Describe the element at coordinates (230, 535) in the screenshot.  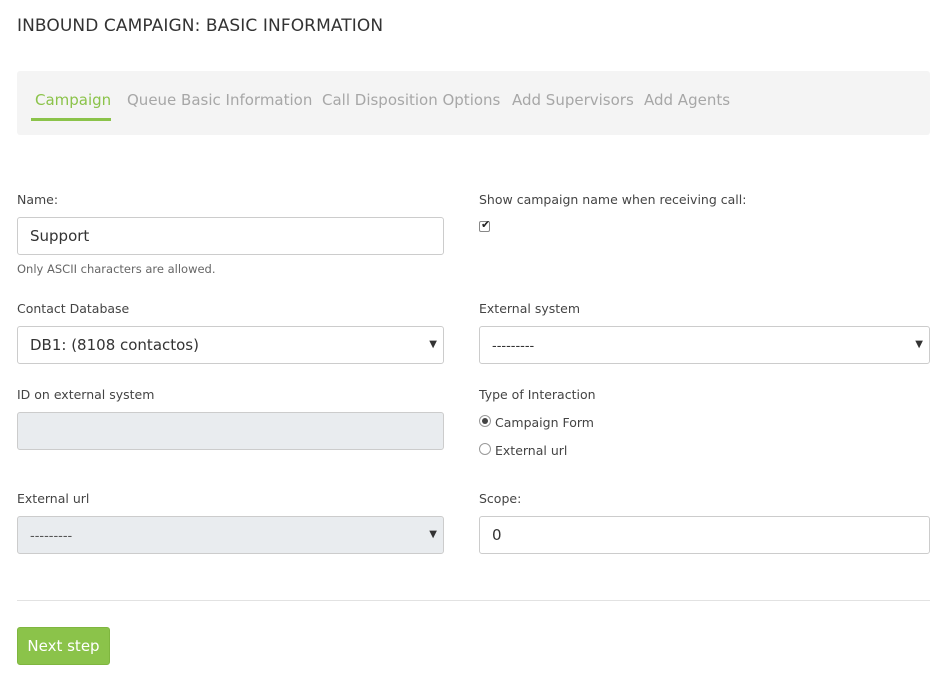
I see `external-url-select: --------- ▼` at that location.